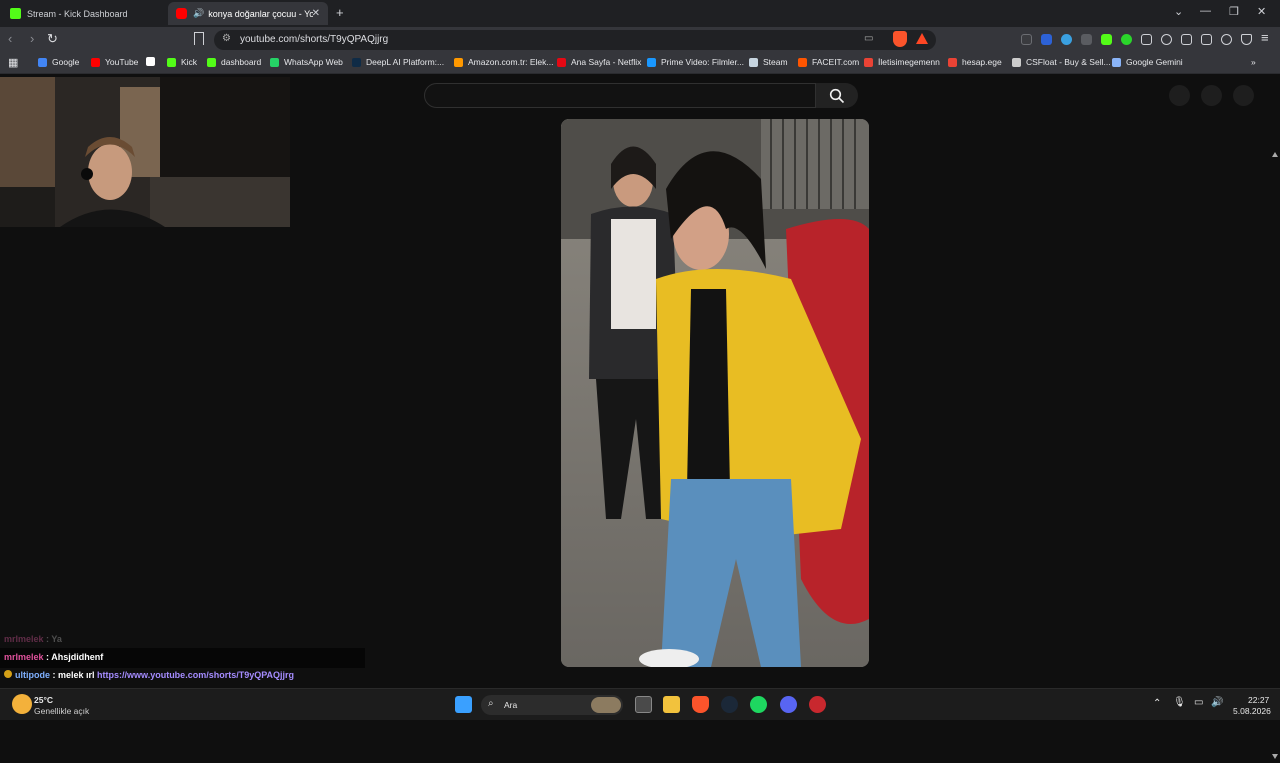 This screenshot has height=763, width=1280. I want to click on obs-icon, so click(817, 704).